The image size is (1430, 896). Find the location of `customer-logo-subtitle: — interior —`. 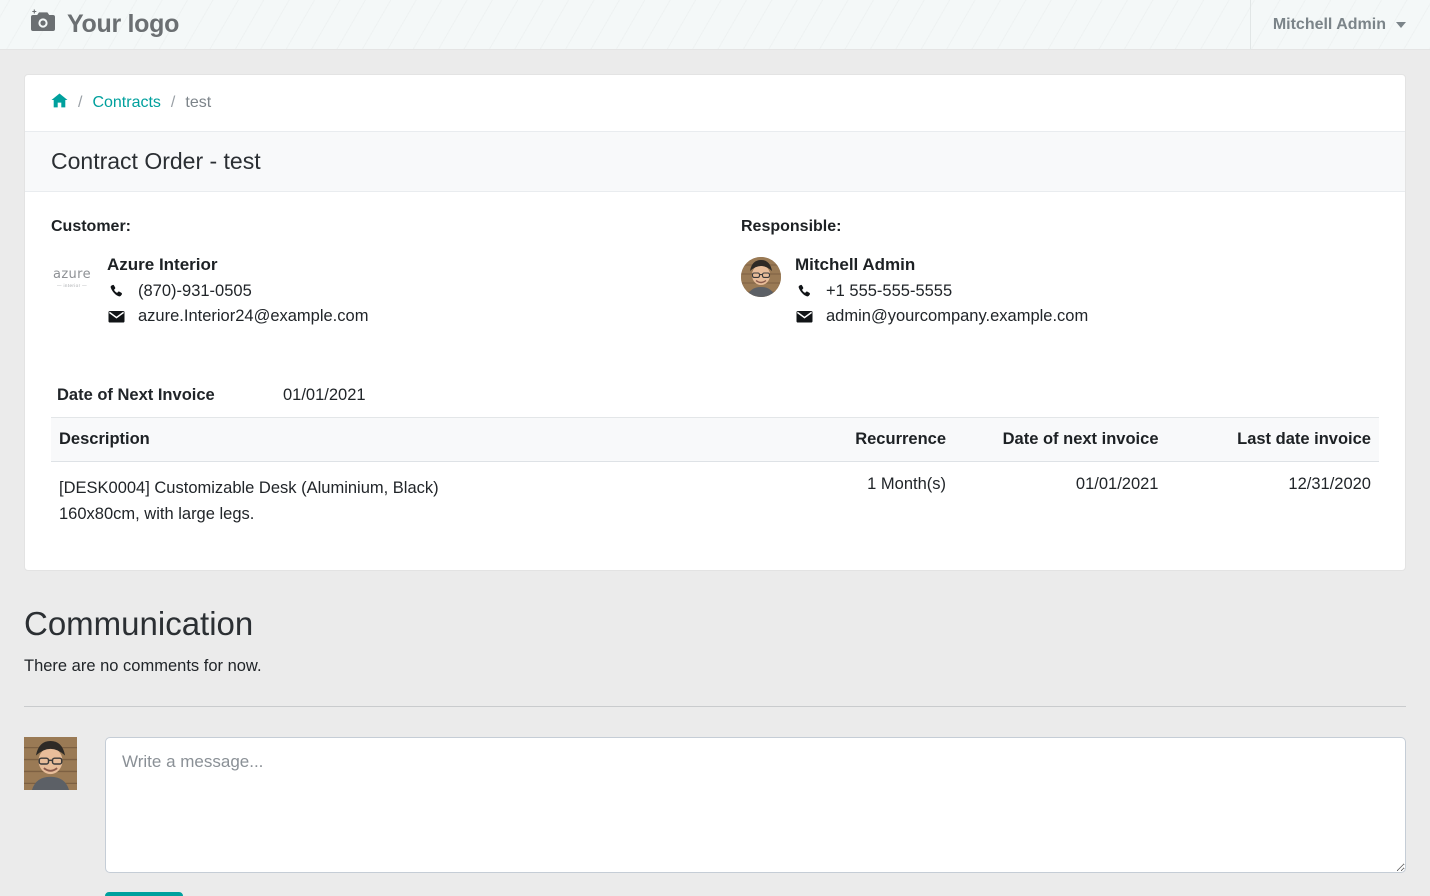

customer-logo-subtitle: — interior — is located at coordinates (72, 285).